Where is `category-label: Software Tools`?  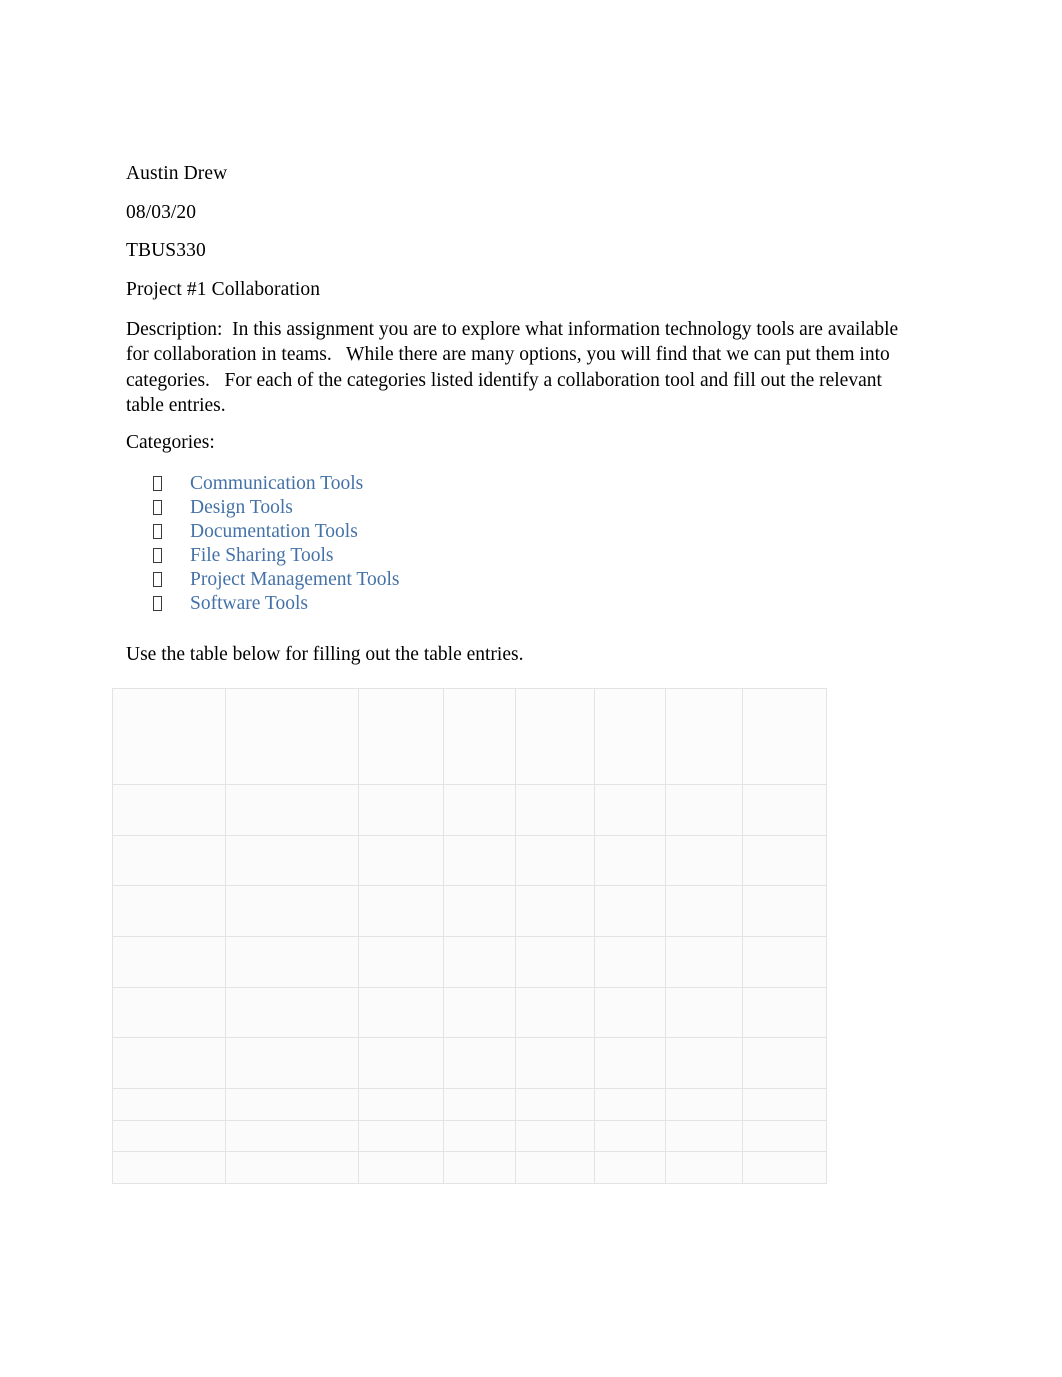 category-label: Software Tools is located at coordinates (249, 604).